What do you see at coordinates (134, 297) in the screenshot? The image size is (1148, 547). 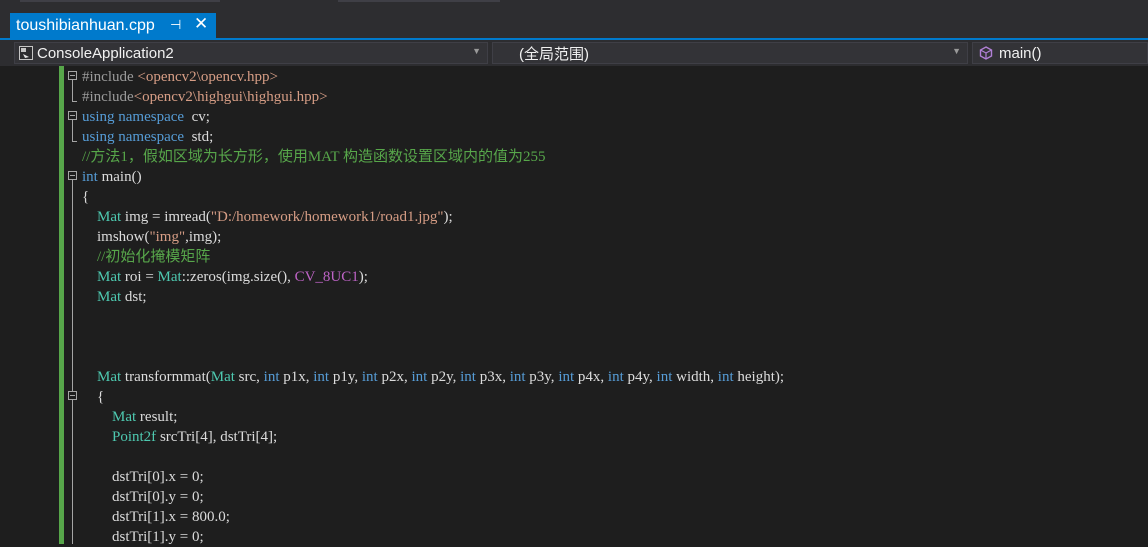 I see `code-token: dst;` at bounding box center [134, 297].